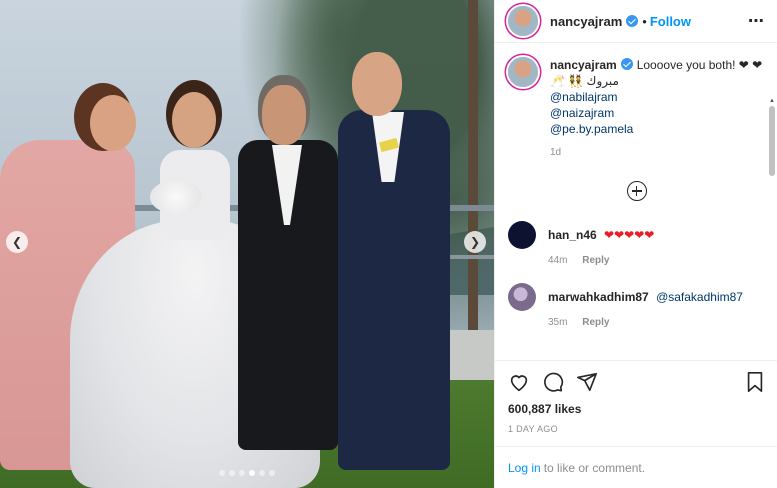 The width and height of the screenshot is (777, 488). What do you see at coordinates (475, 242) in the screenshot?
I see `carousel-next-button: ❯` at bounding box center [475, 242].